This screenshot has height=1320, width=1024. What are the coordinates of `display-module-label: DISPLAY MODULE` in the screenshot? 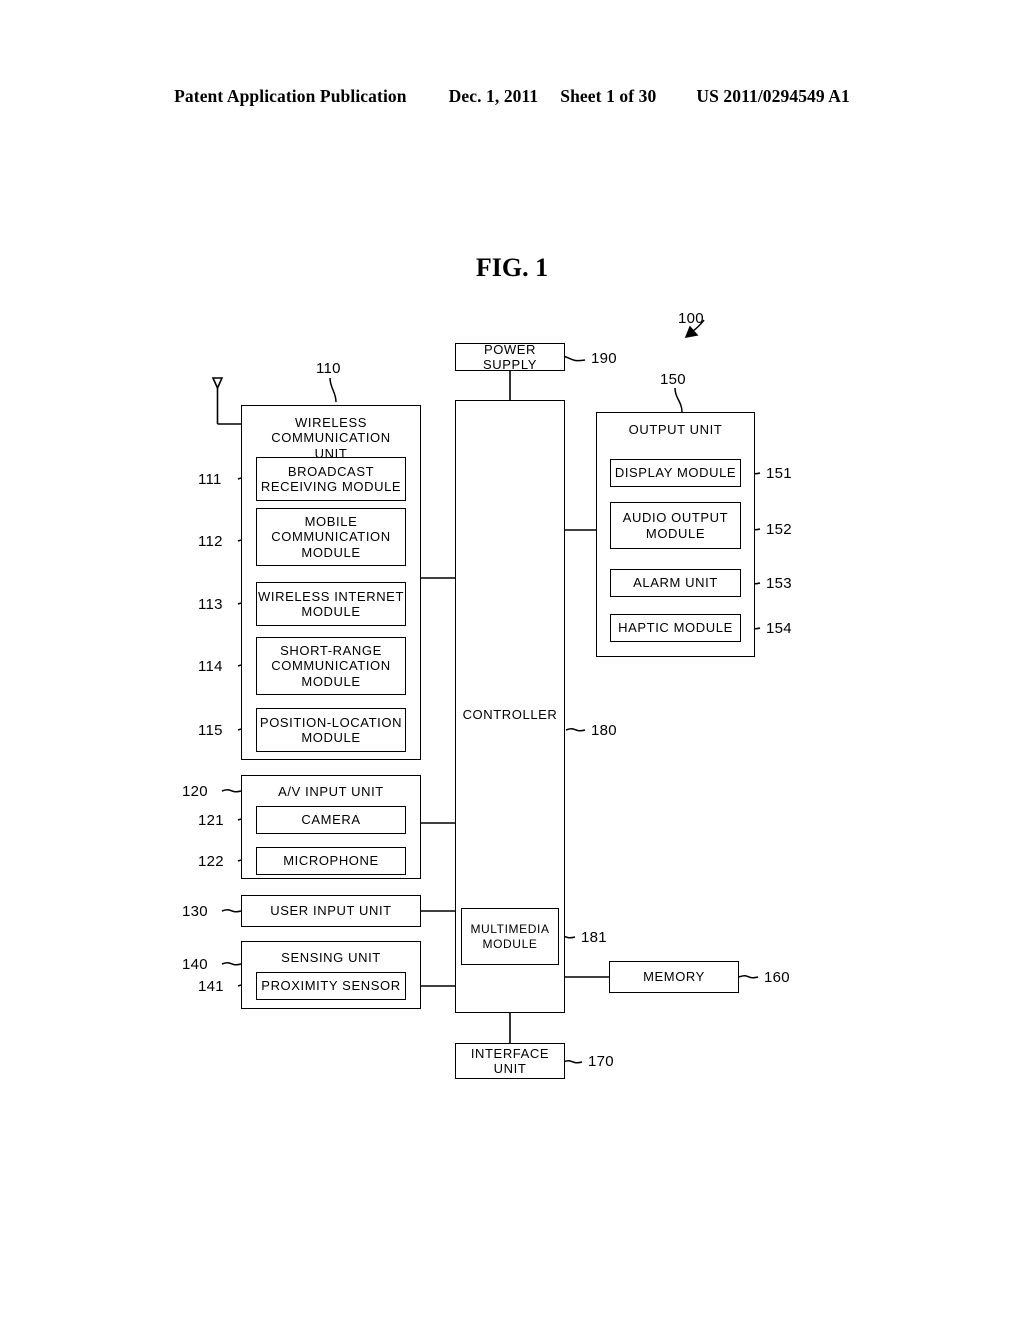 It's located at (675, 473).